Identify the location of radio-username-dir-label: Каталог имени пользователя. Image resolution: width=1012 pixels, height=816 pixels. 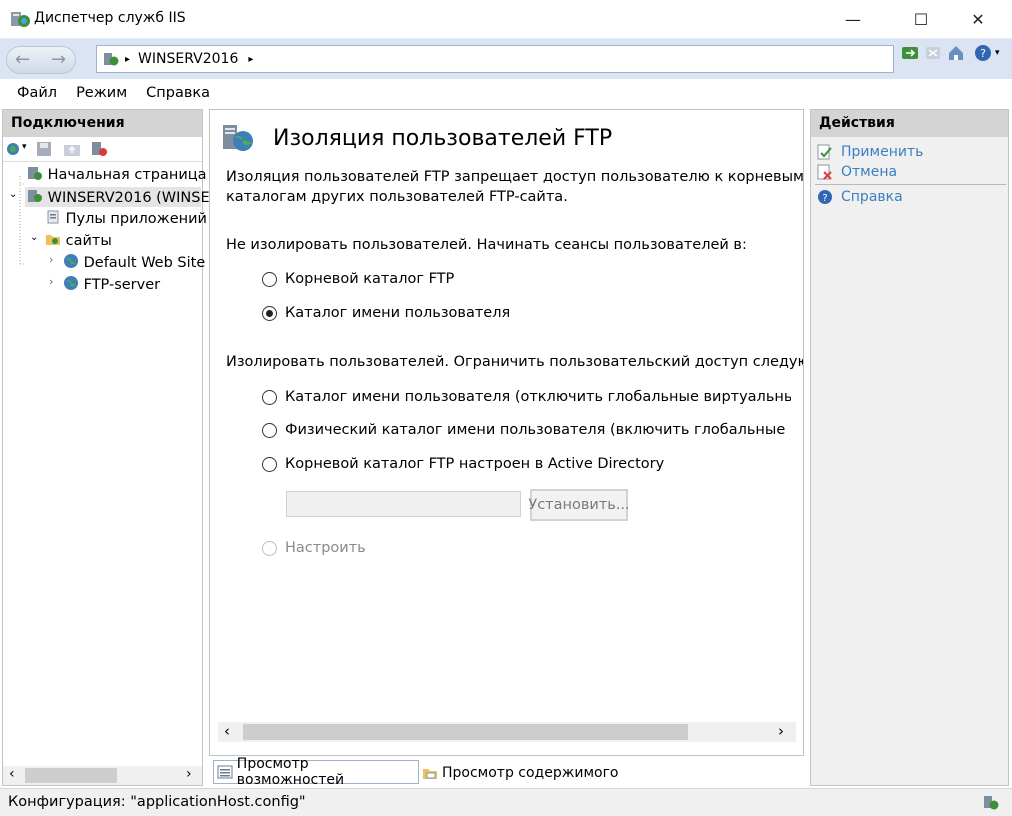
(397, 313).